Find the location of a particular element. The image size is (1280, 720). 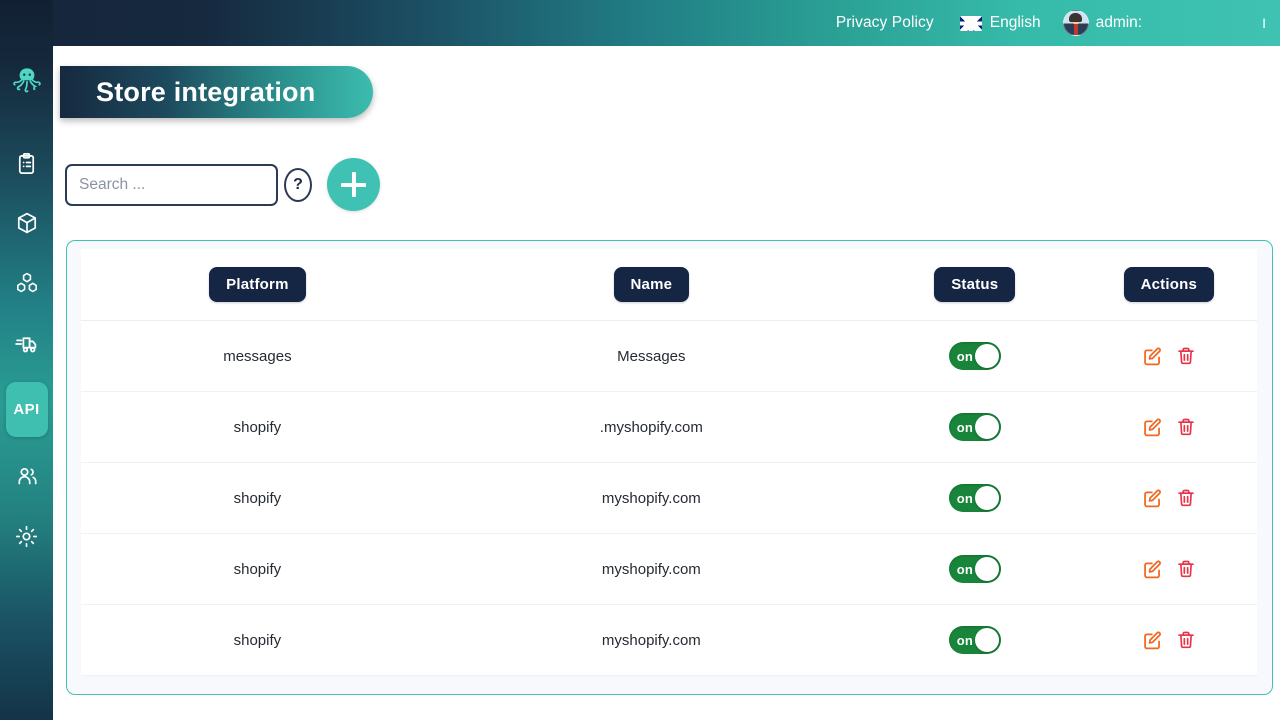

column-header-status-chip: Status is located at coordinates (975, 284).